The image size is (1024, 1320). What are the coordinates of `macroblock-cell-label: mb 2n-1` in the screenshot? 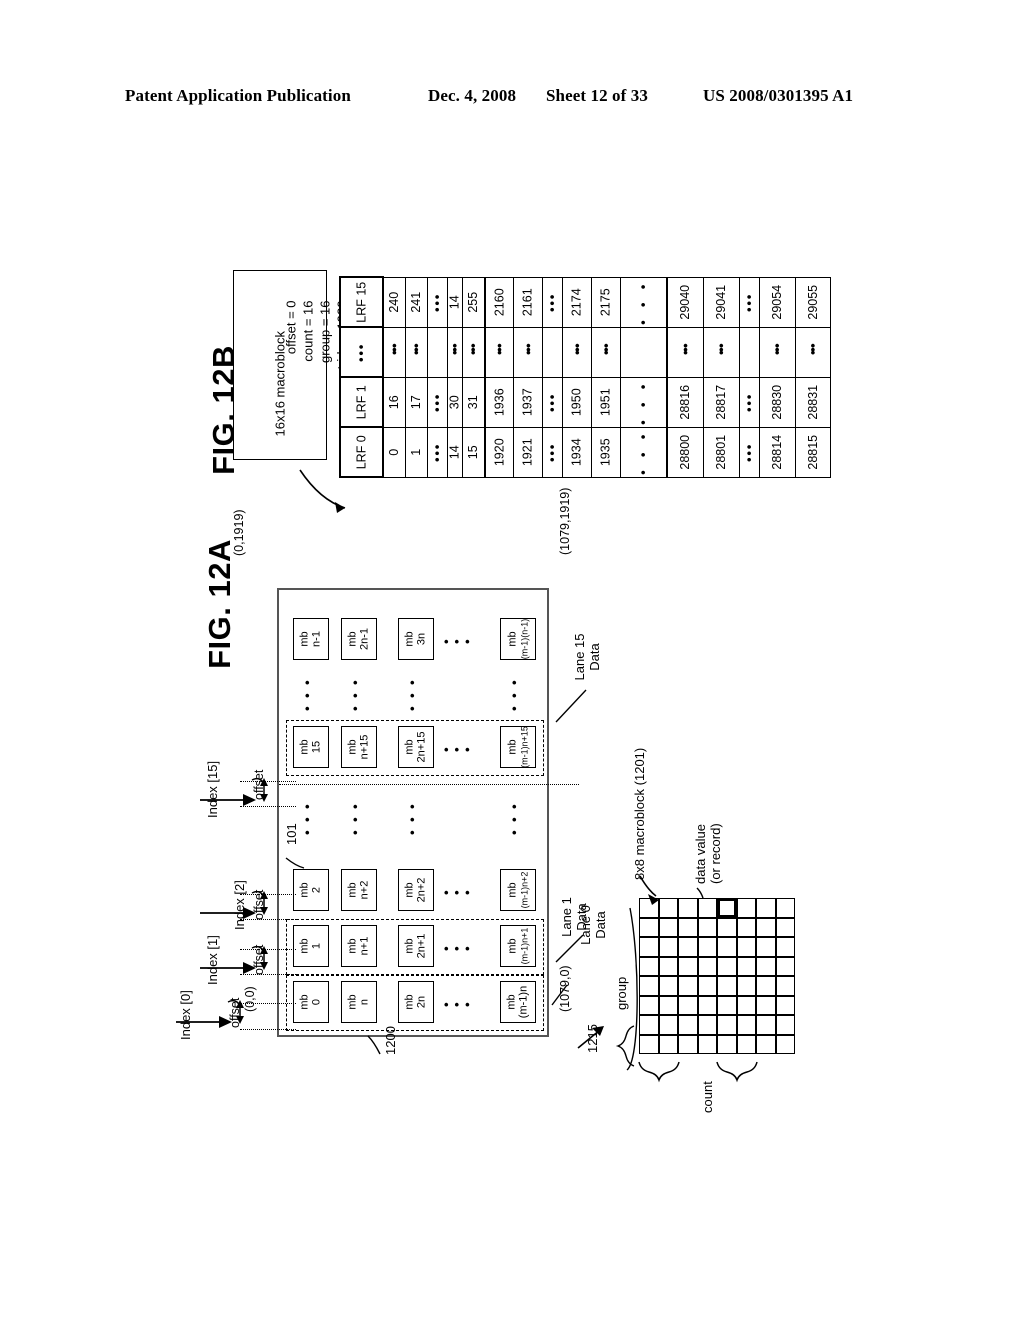 It's located at (358, 639).